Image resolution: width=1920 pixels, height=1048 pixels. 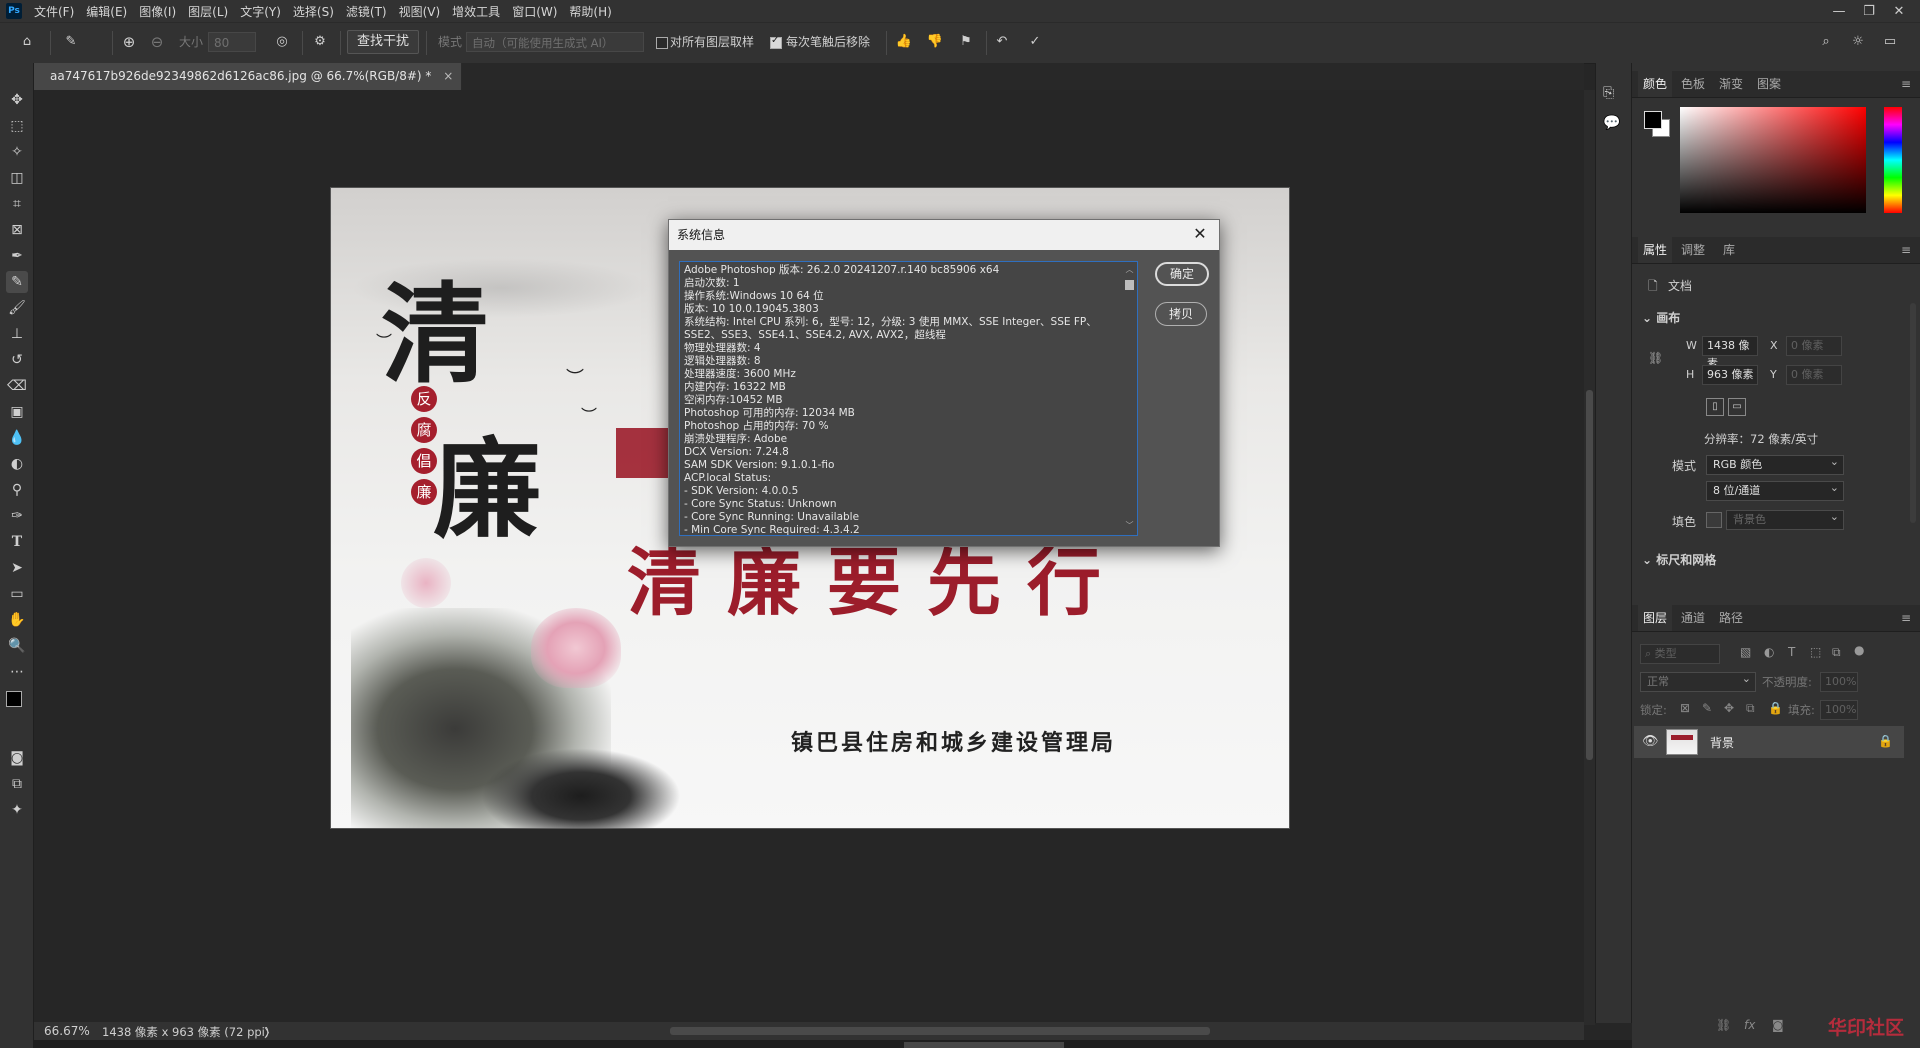 What do you see at coordinates (1839, 710) in the screenshot?
I see `fill-opacity-input: 100%` at bounding box center [1839, 710].